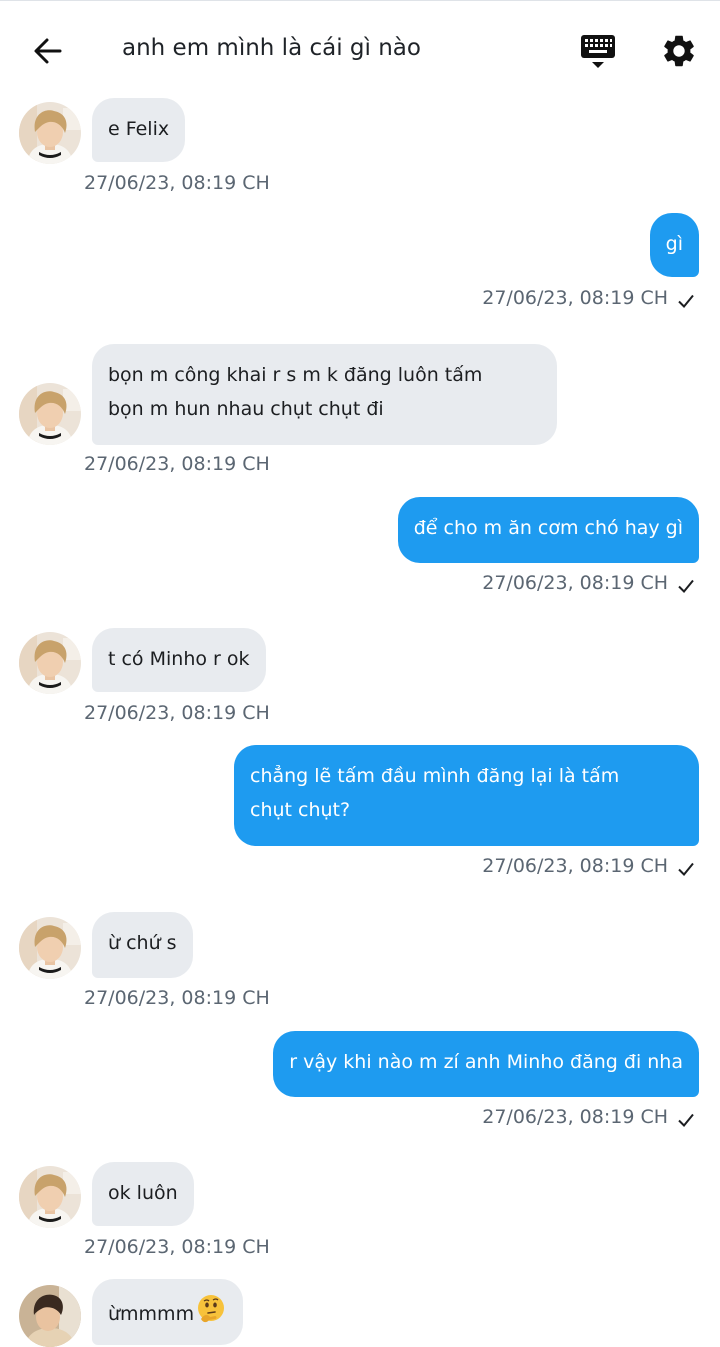  I want to click on keyboard-icon, so click(598, 51).